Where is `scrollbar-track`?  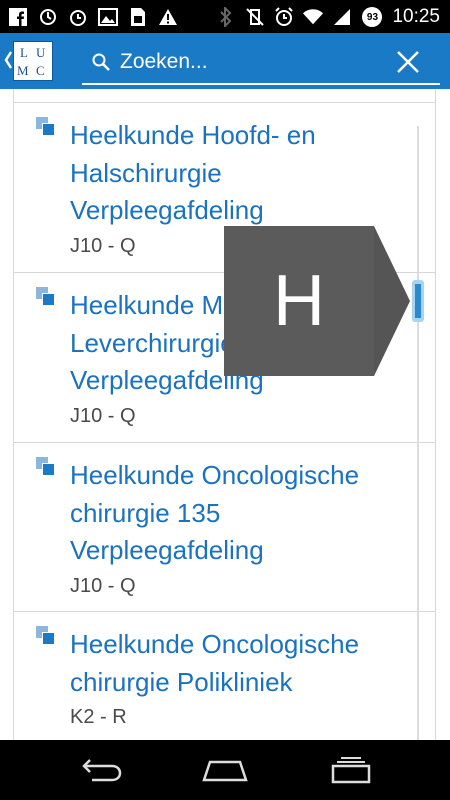 scrollbar-track is located at coordinates (418, 433).